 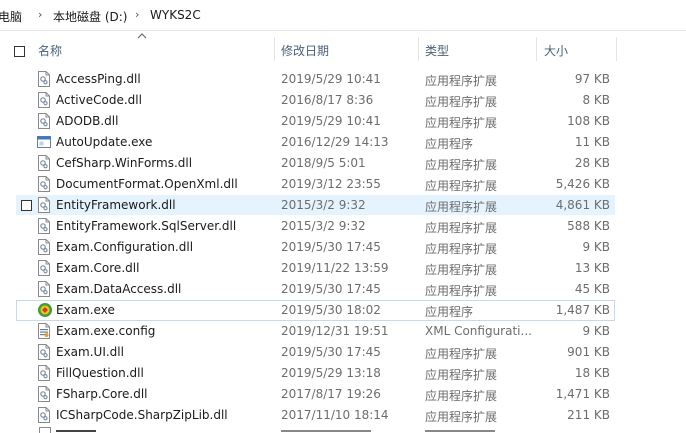 I want to click on file-date-modified: 2017/8/17 19:26, so click(x=331, y=394).